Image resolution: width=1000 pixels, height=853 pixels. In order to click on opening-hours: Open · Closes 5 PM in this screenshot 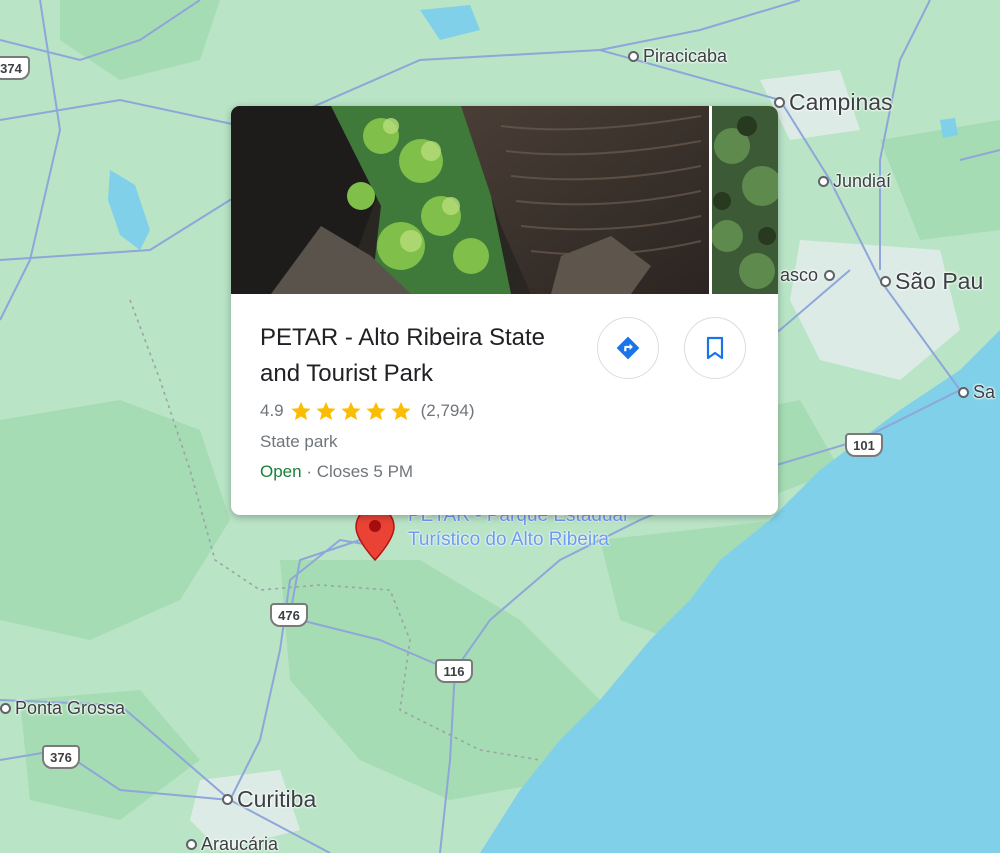, I will do `click(336, 472)`.